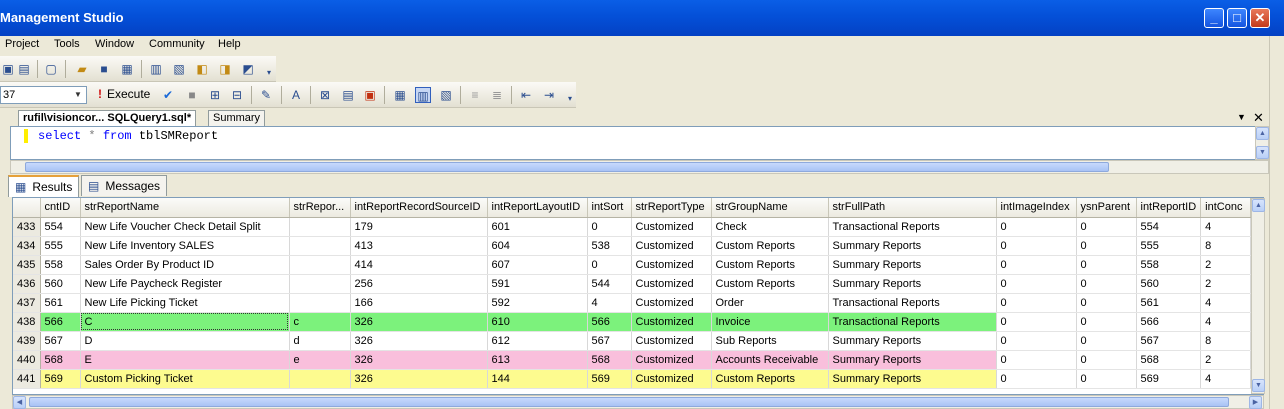 This screenshot has height=409, width=1284. I want to click on intellisense-icon: A, so click(296, 95).